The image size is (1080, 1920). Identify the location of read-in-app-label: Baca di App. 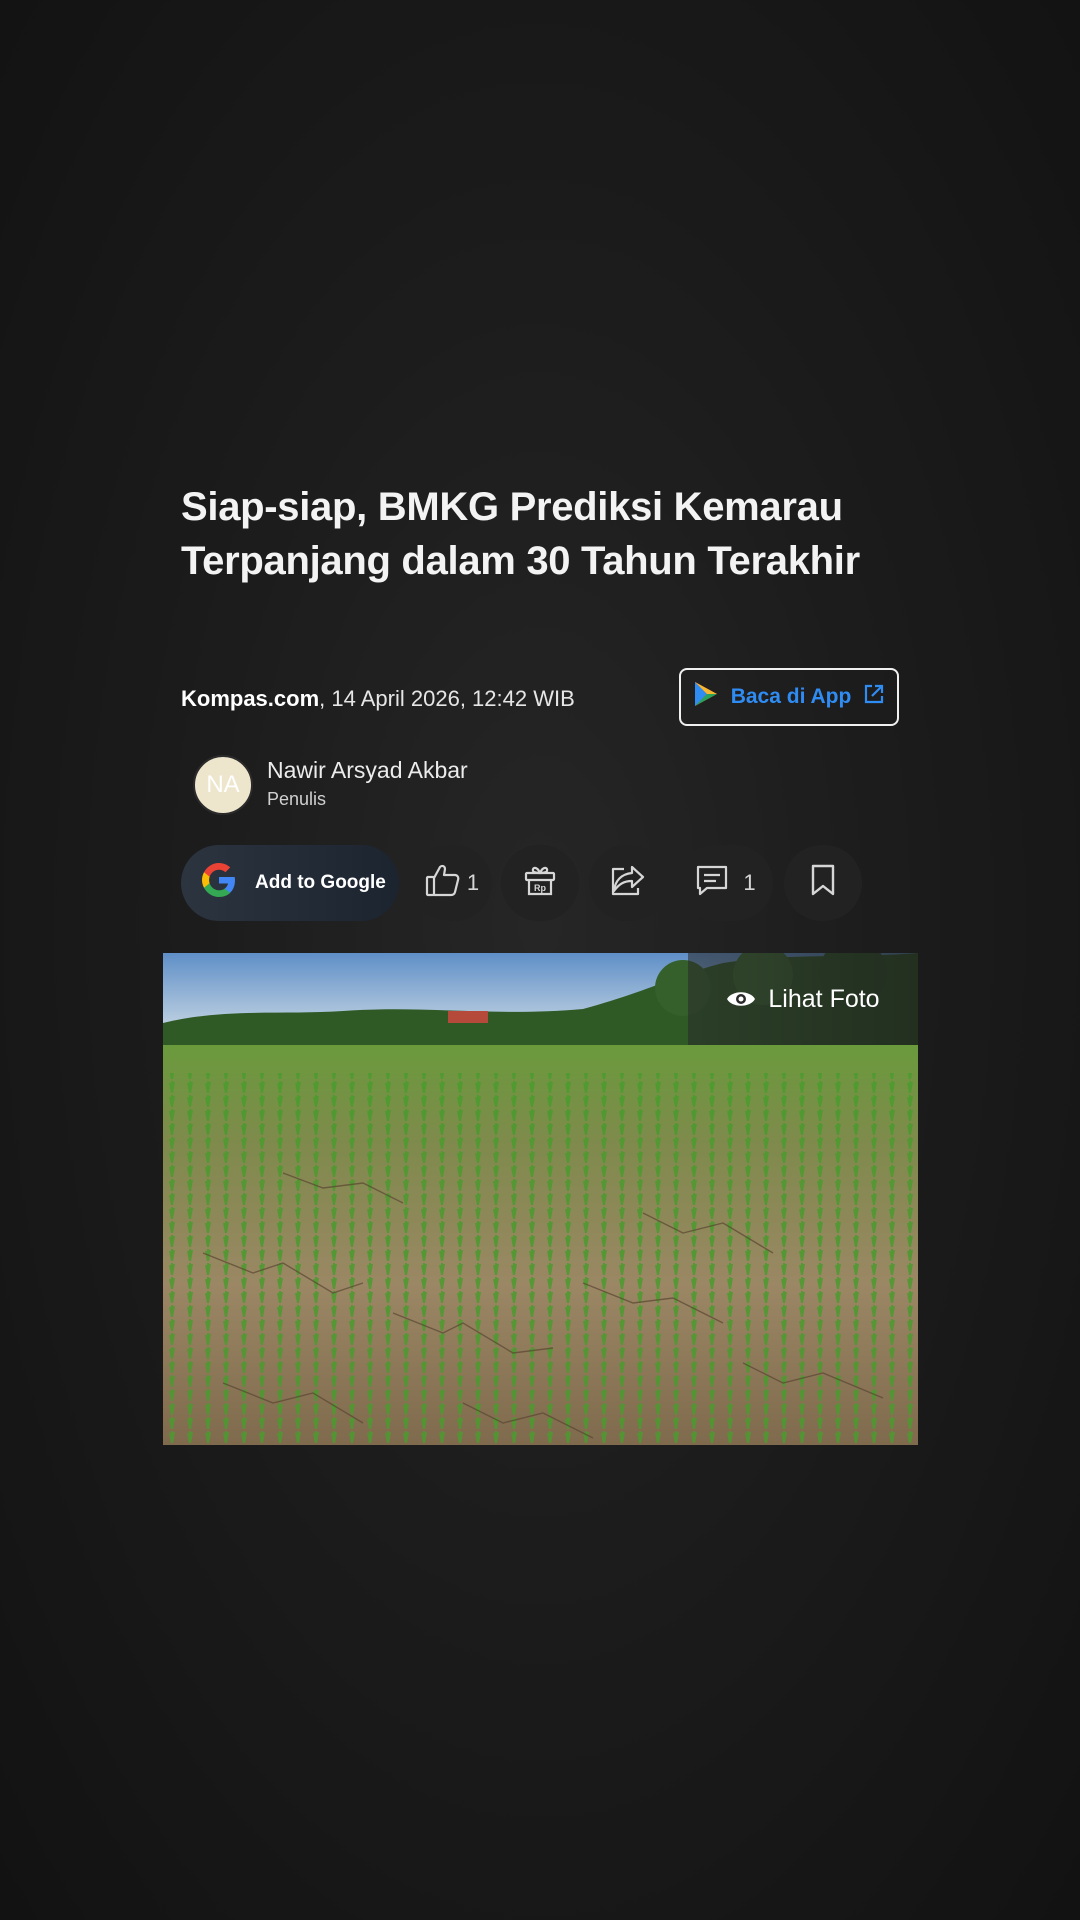
(791, 696).